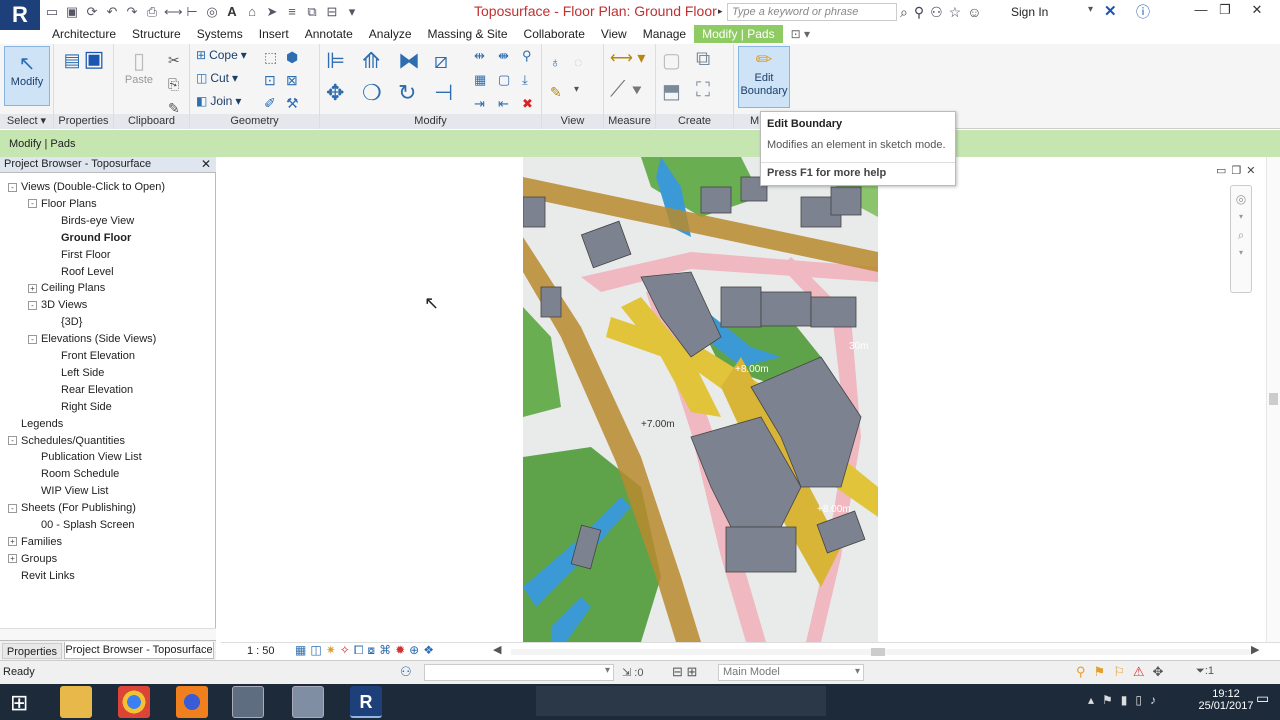 This screenshot has width=1280, height=720. What do you see at coordinates (1107, 700) in the screenshot?
I see `flag-icon: ⚑` at bounding box center [1107, 700].